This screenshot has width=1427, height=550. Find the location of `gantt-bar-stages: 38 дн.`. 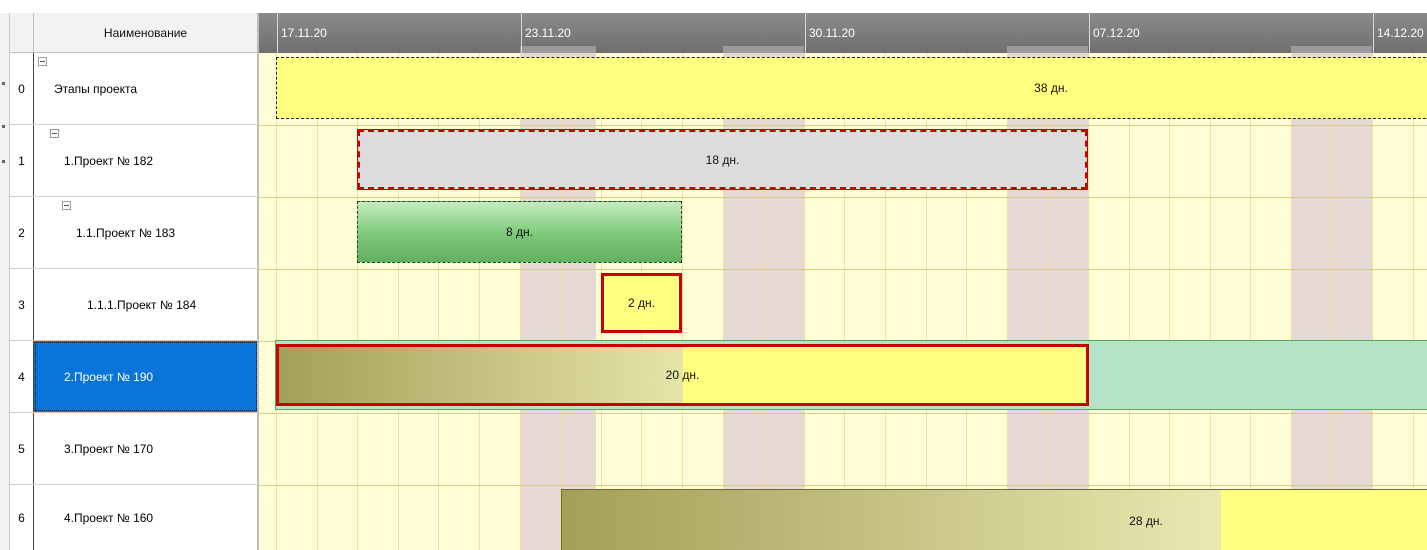

gantt-bar-stages: 38 дн. is located at coordinates (851, 88).